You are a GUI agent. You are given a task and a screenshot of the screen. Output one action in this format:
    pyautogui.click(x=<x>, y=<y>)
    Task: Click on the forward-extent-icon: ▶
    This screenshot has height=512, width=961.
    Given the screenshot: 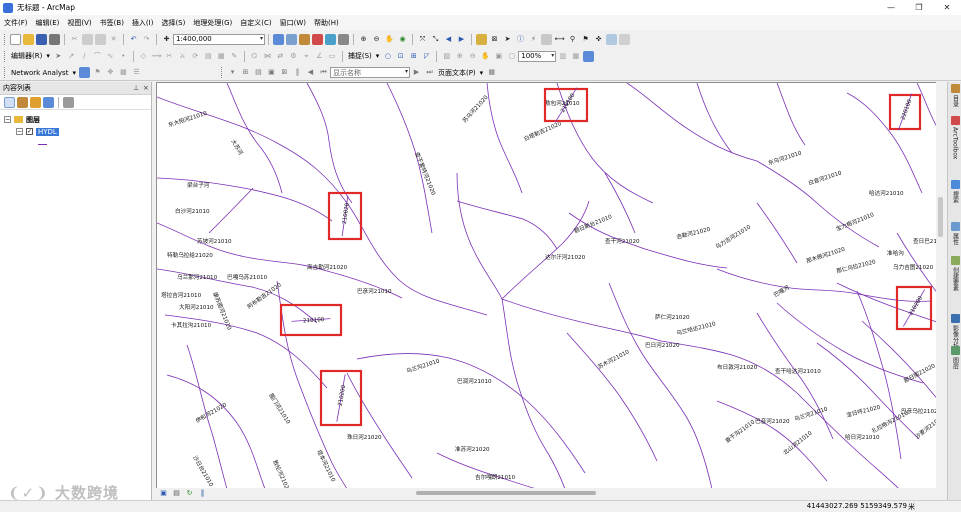 What is the action you would take?
    pyautogui.click(x=461, y=39)
    